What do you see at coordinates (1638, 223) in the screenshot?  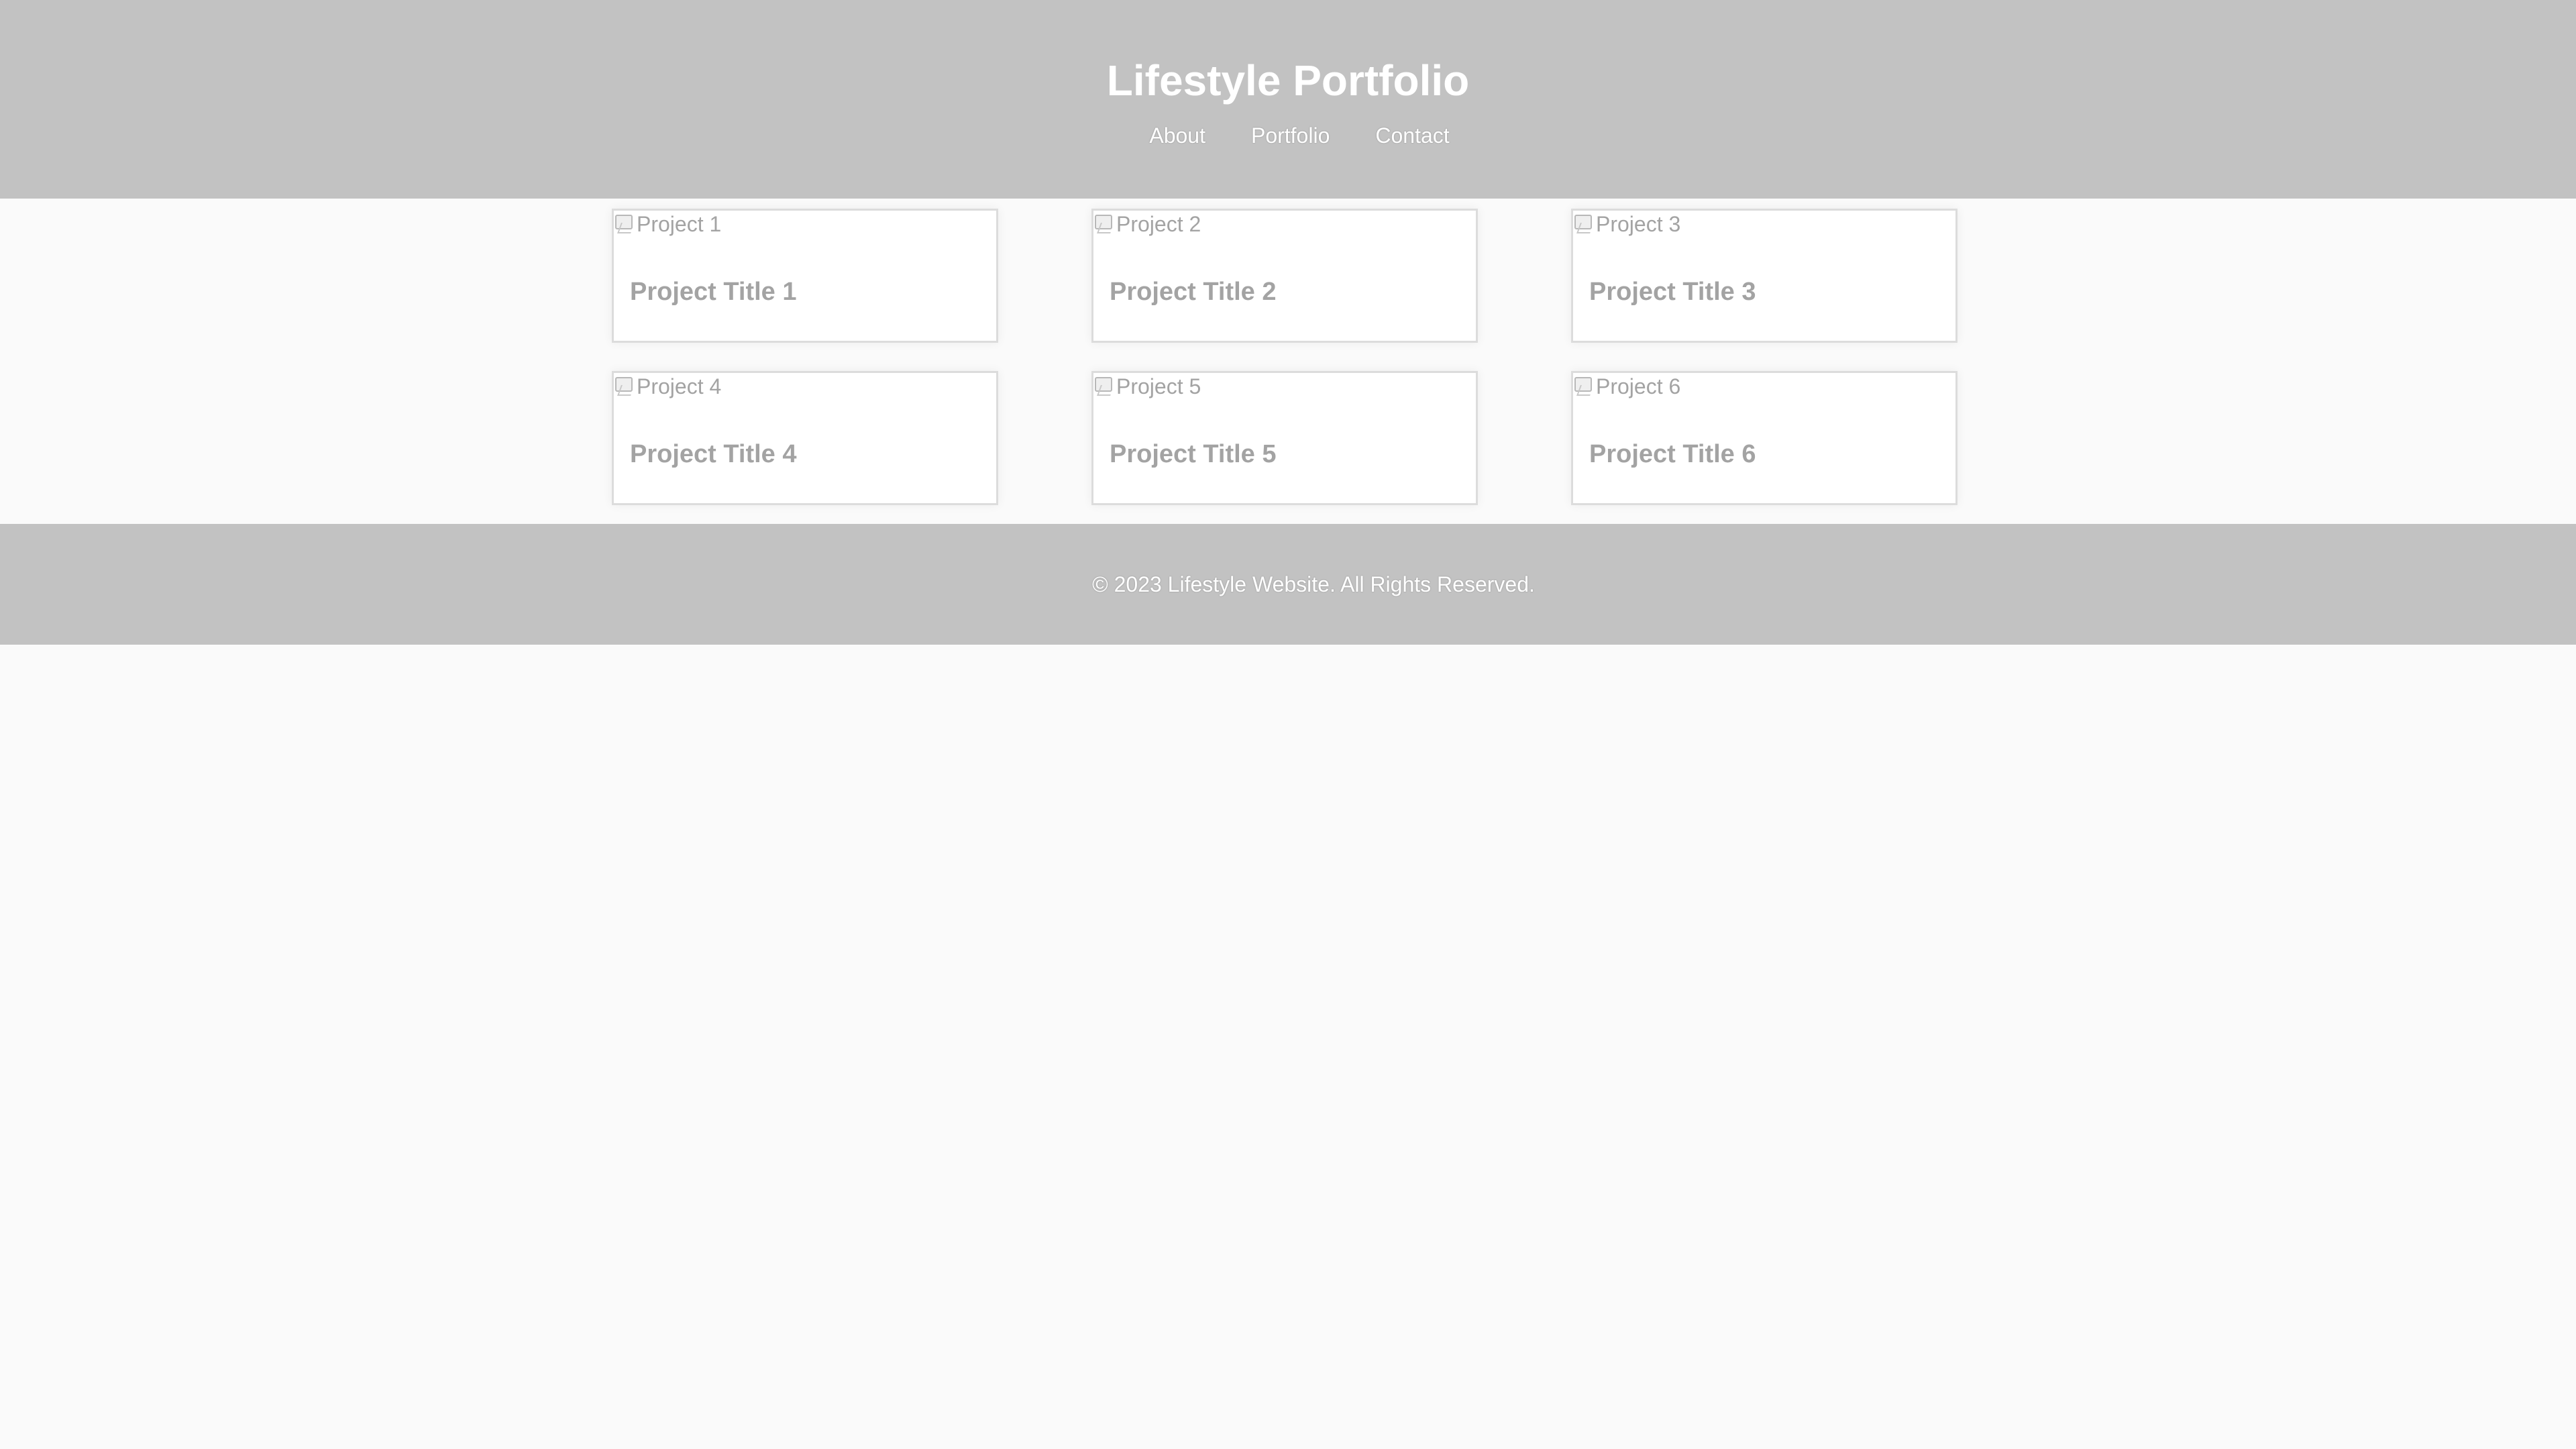 I see `project-image-alt: Project 3` at bounding box center [1638, 223].